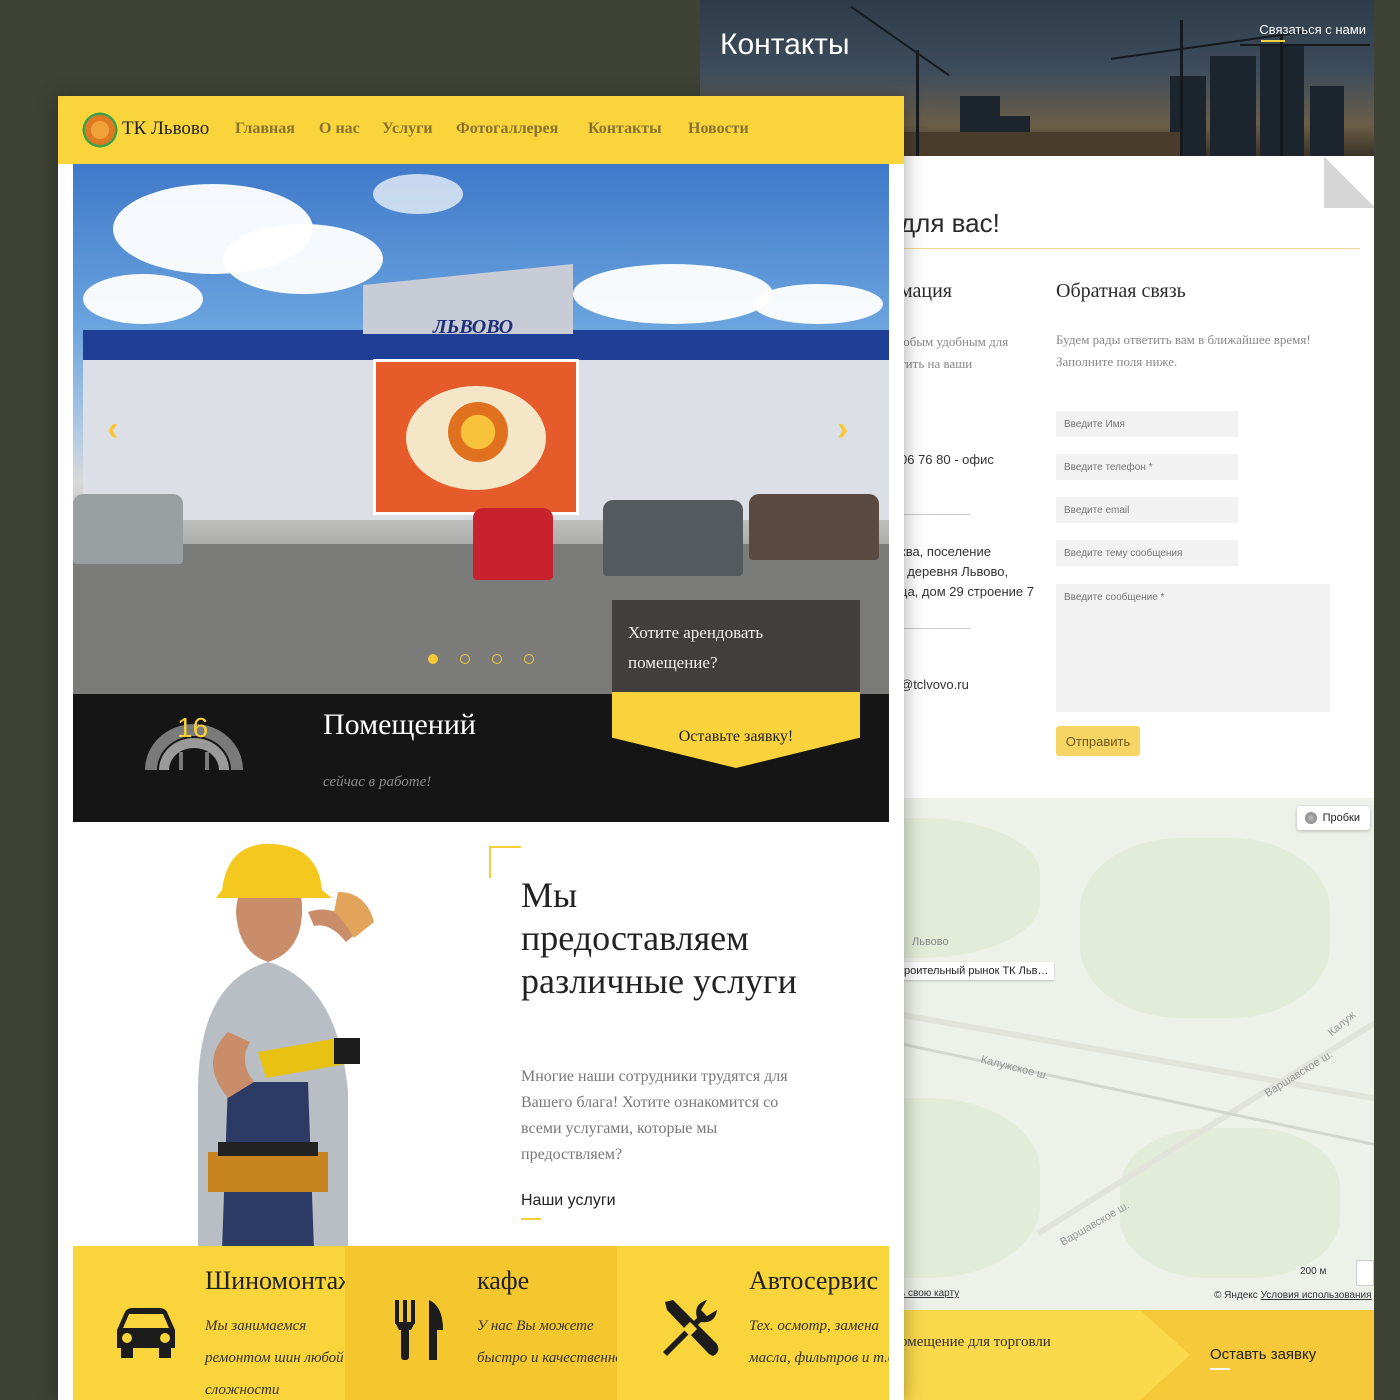 This screenshot has width=1400, height=1400. I want to click on section-heading: для вас!, so click(950, 223).